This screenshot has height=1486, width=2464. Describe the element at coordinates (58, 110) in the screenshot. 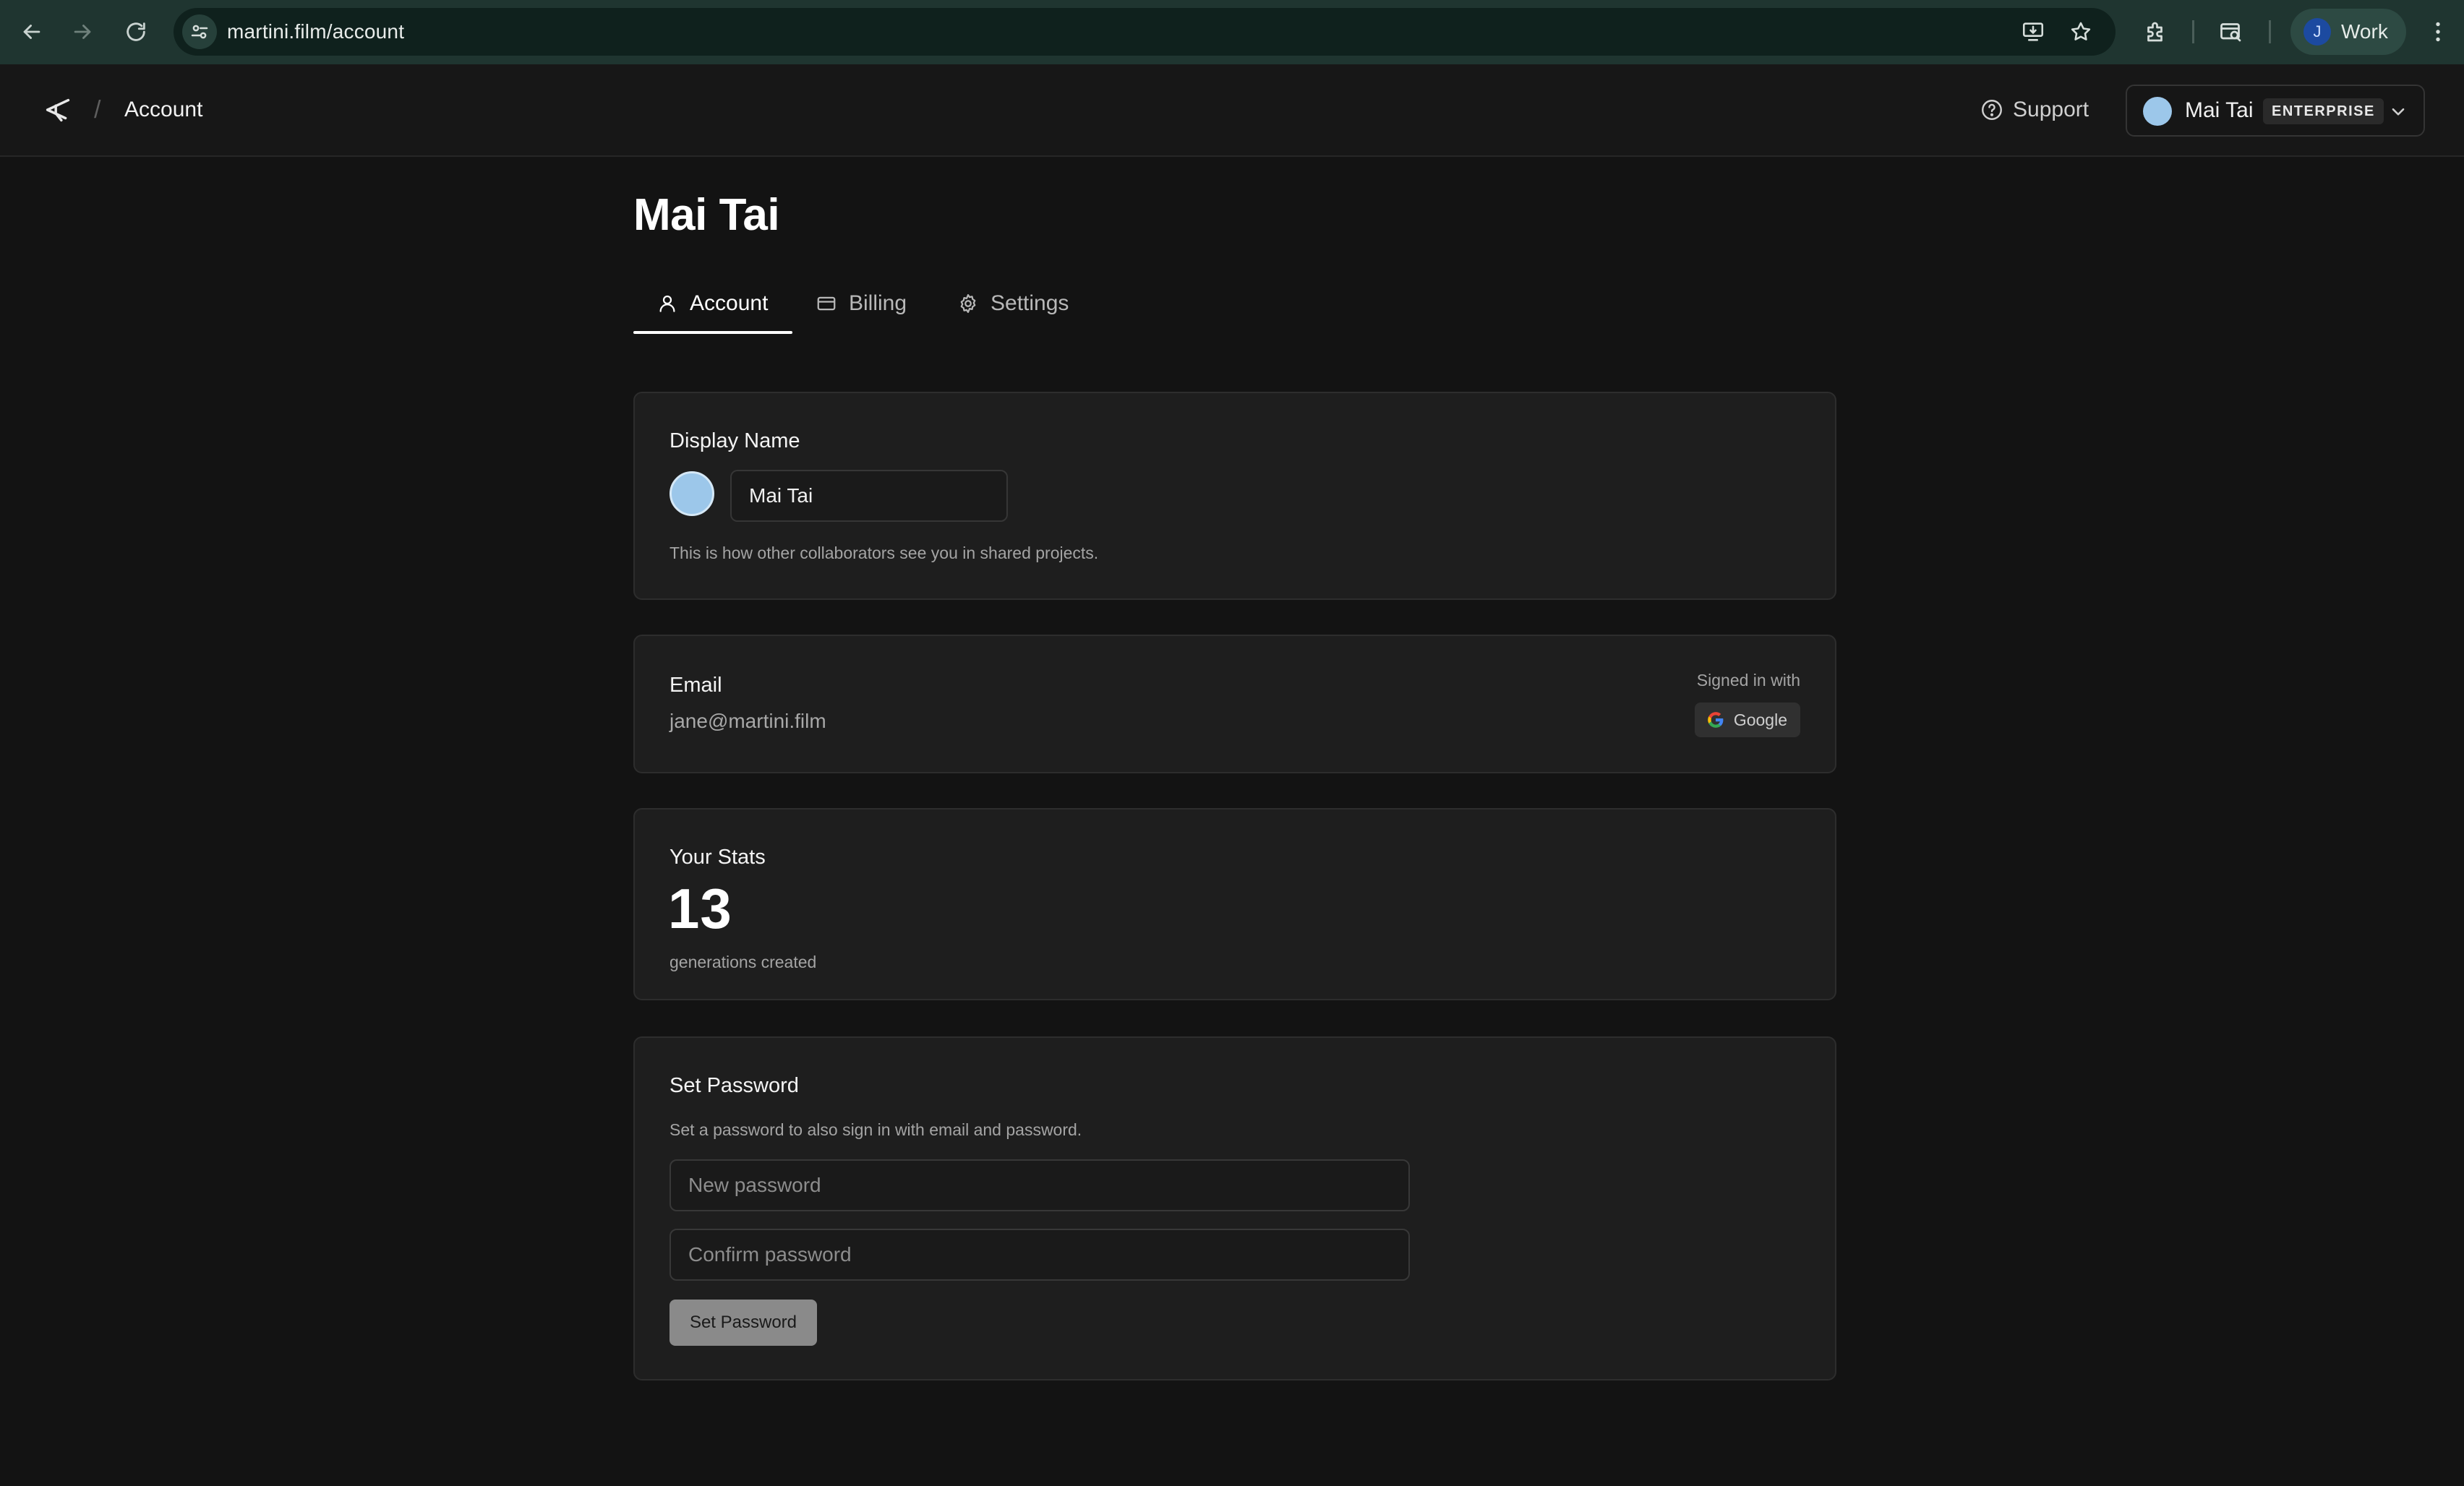

I see `martini-logo-icon` at that location.